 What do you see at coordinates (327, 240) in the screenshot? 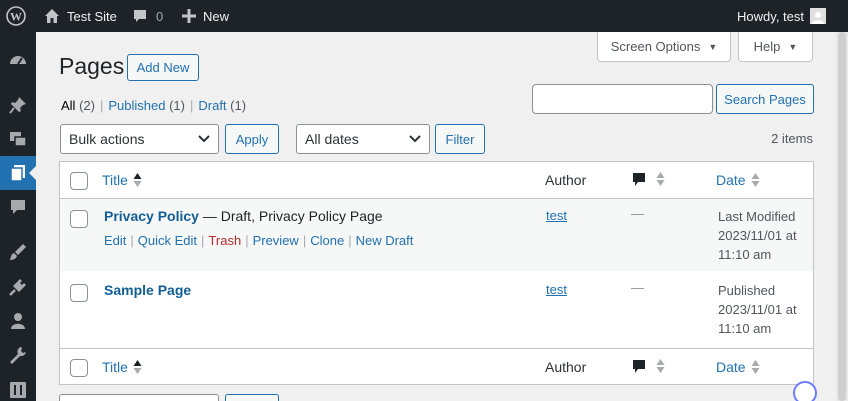
I see `clone-link: Clone` at bounding box center [327, 240].